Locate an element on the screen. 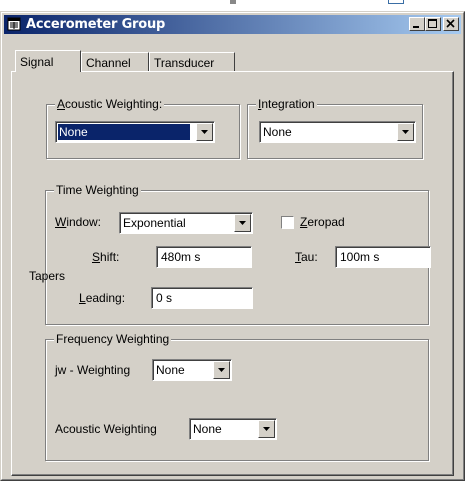 This screenshot has height=481, width=465. acoustic-weighting-select: None is located at coordinates (135, 132).